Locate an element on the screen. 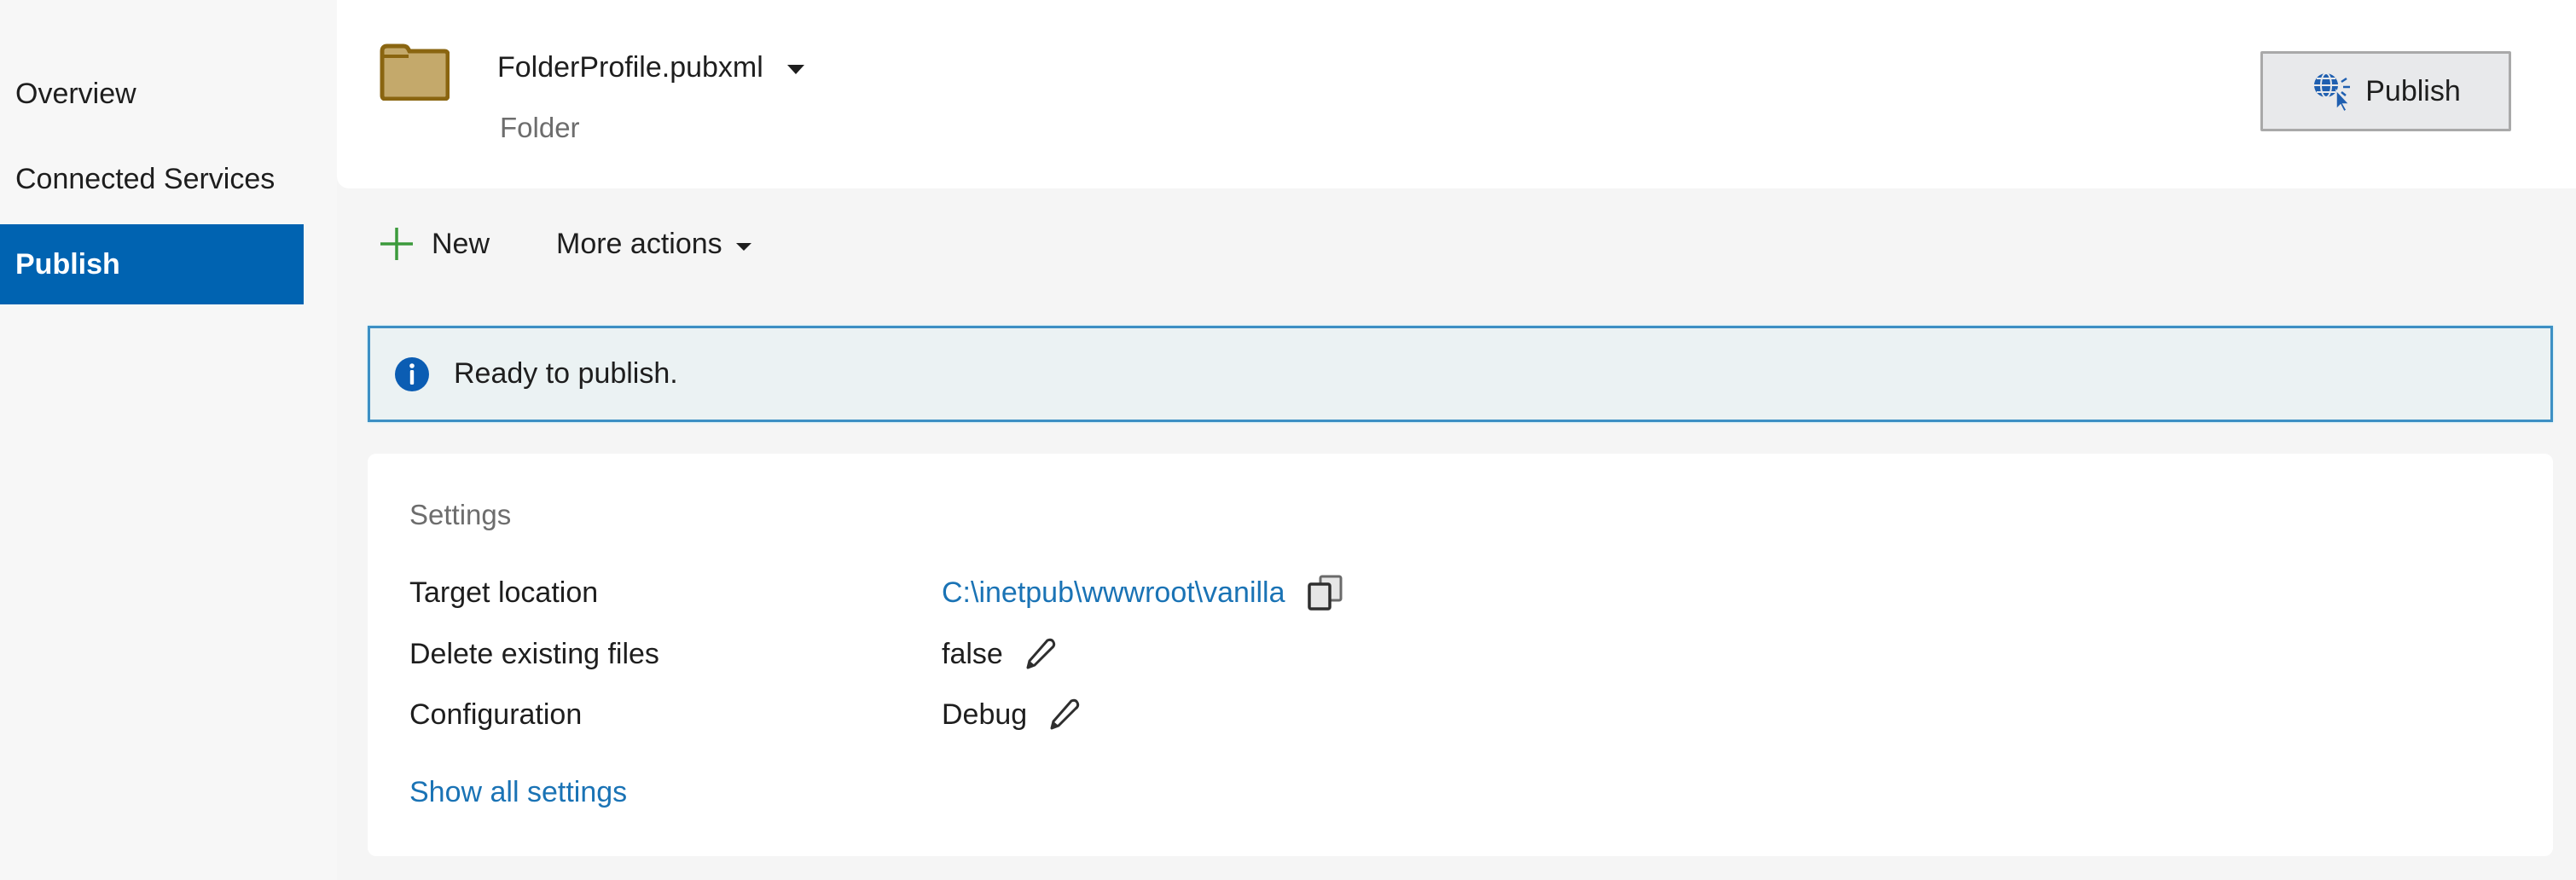 This screenshot has height=880, width=2576. profile-name: FolderProfile.pubxml is located at coordinates (630, 67).